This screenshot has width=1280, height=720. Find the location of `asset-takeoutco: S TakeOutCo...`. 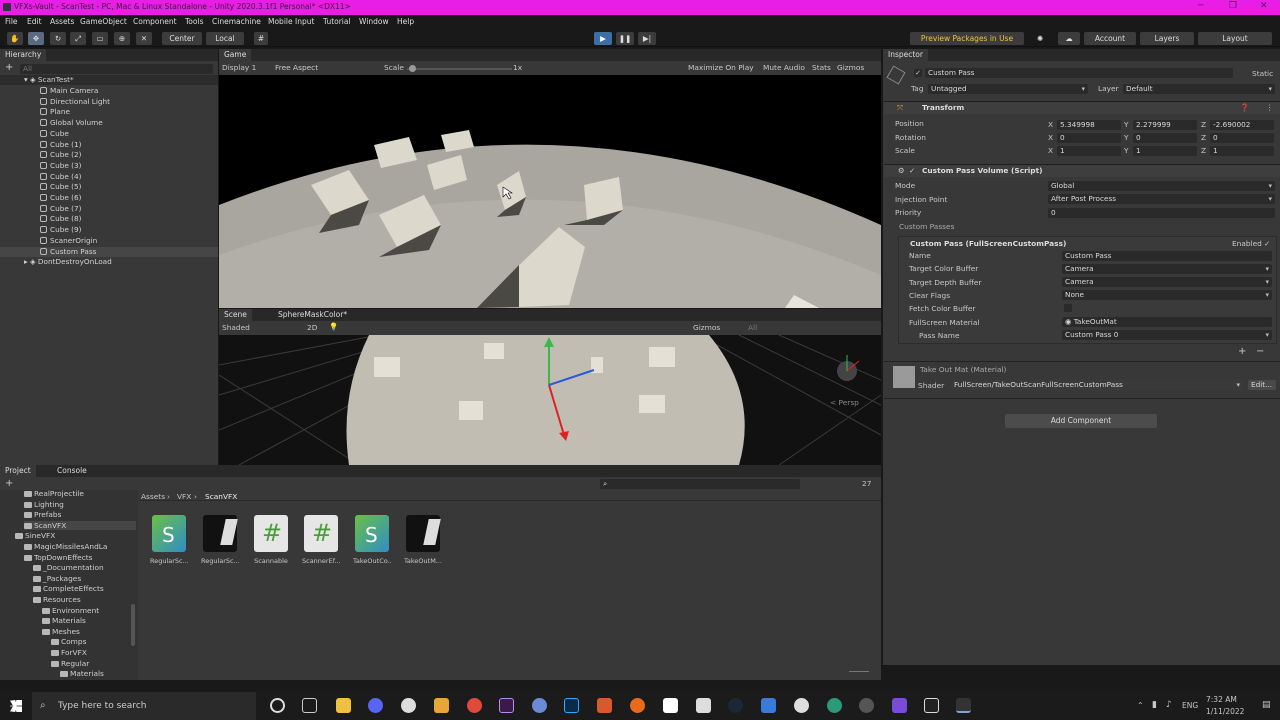

asset-takeoutco: S TakeOutCo... is located at coordinates (372, 540).